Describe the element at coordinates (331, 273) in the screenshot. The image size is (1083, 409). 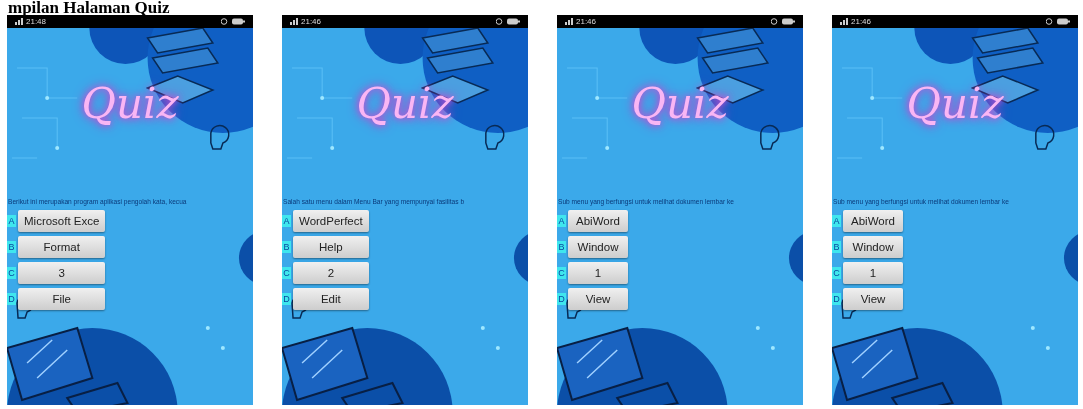
I see `answer-button: 2` at that location.